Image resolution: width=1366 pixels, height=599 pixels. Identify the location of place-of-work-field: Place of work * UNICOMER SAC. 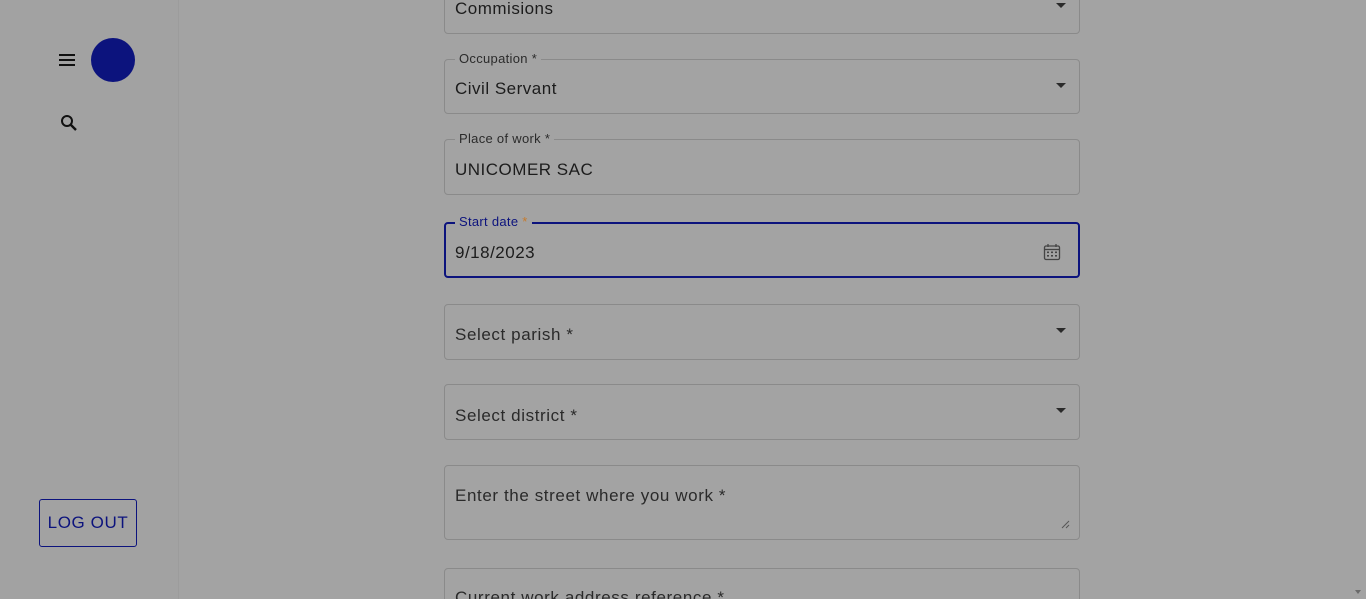
(762, 163).